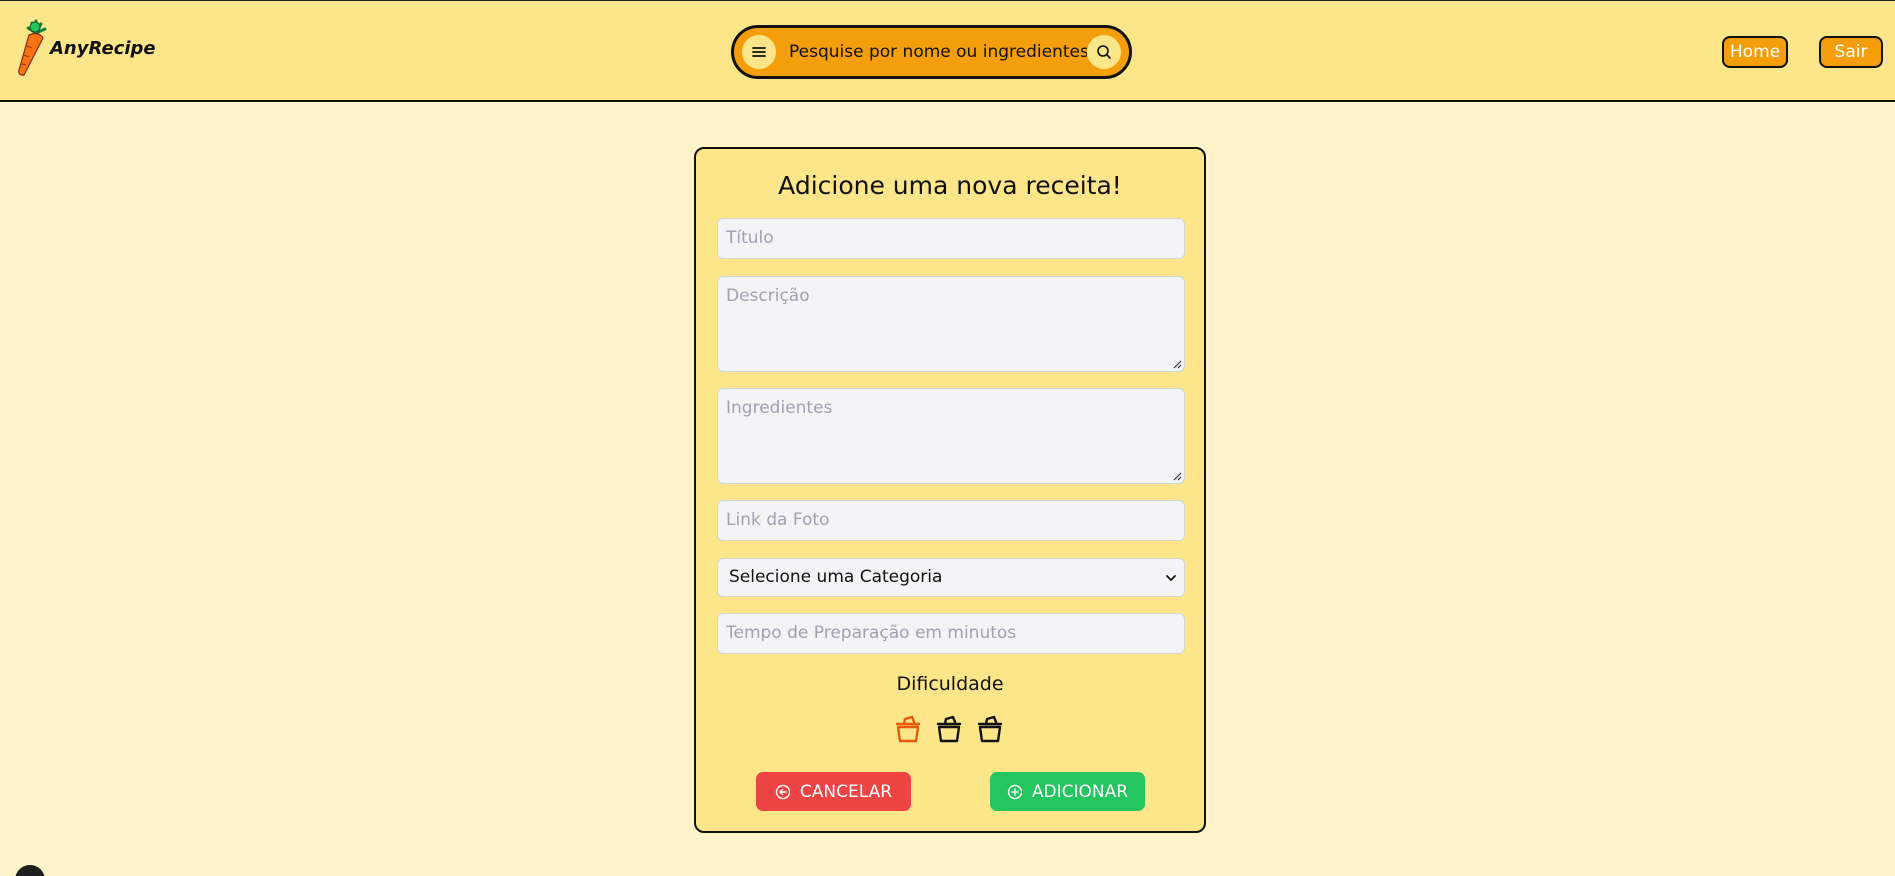 The width and height of the screenshot is (1895, 876). I want to click on add-button: ADICIONAR, so click(1067, 791).